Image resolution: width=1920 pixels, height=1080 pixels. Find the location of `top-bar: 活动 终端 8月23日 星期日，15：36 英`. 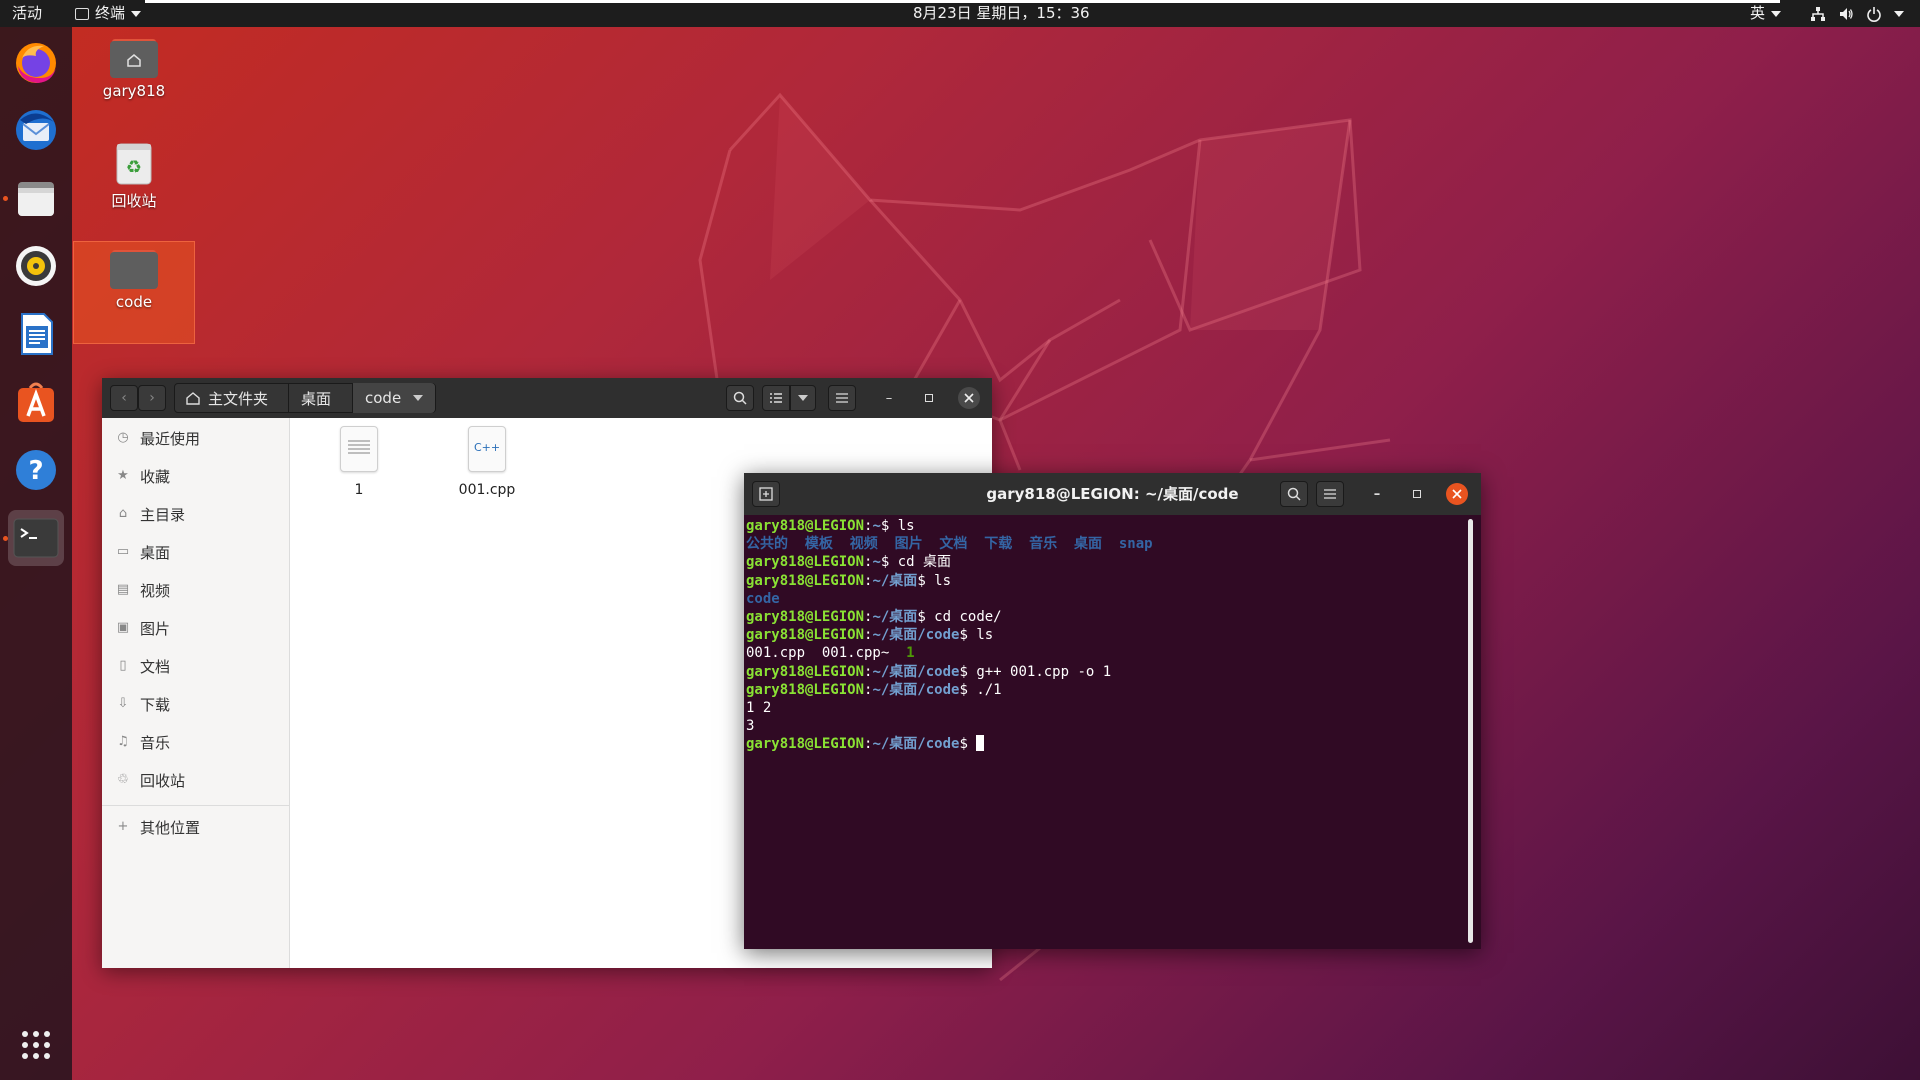

top-bar: 活动 终端 8月23日 星期日，15：36 英 is located at coordinates (960, 13).